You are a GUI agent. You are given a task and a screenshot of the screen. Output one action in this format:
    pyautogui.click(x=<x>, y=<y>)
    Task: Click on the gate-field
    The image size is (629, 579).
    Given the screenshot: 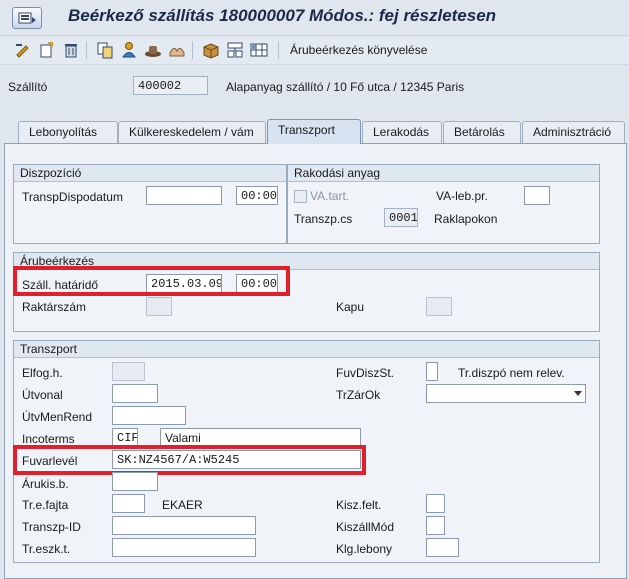 What is the action you would take?
    pyautogui.click(x=439, y=306)
    